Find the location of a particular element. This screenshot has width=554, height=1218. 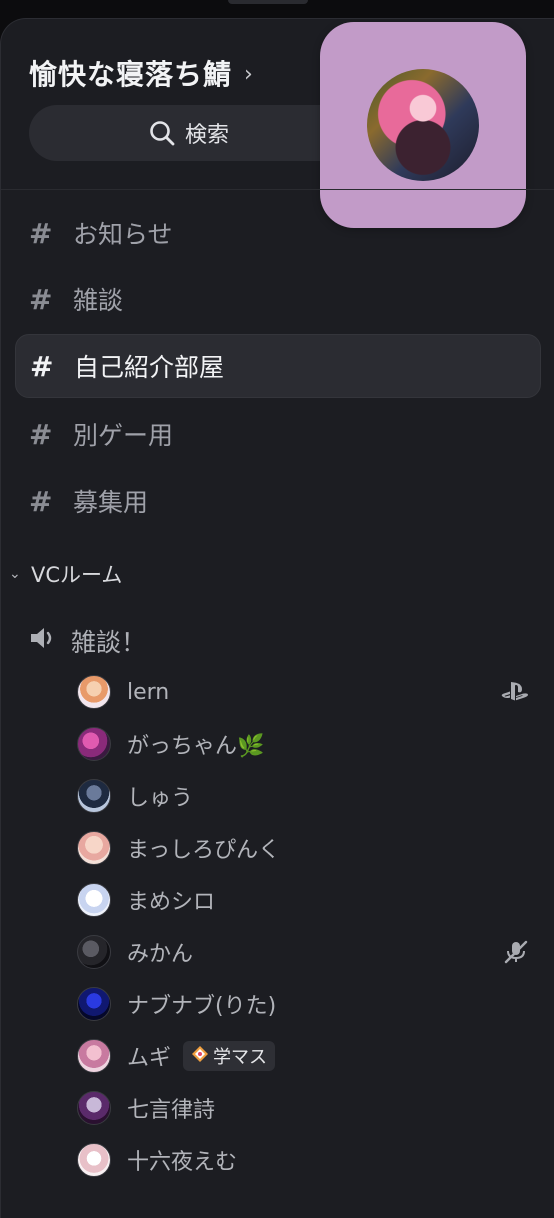

voice-member: まめシロ is located at coordinates (307, 900).